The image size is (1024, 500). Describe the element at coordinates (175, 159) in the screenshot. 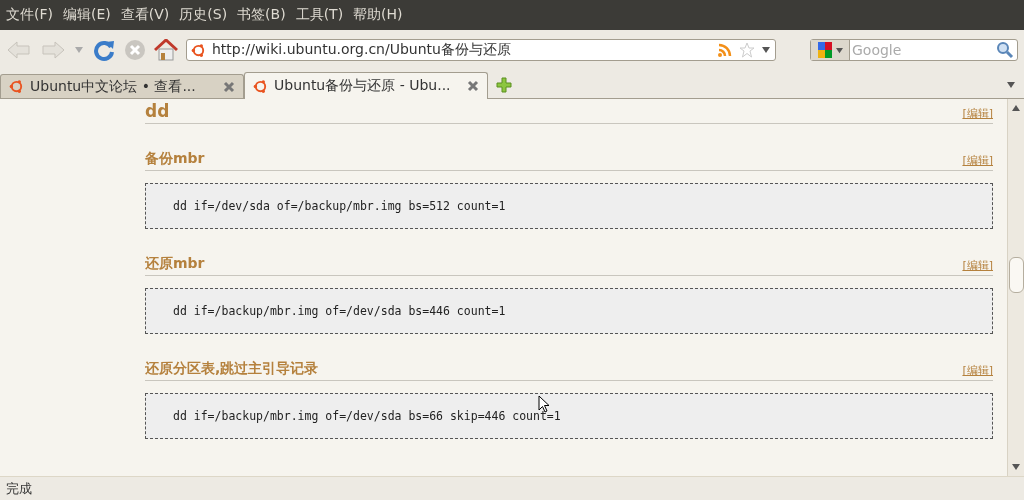

I see `section-heading: 备份mbr` at that location.